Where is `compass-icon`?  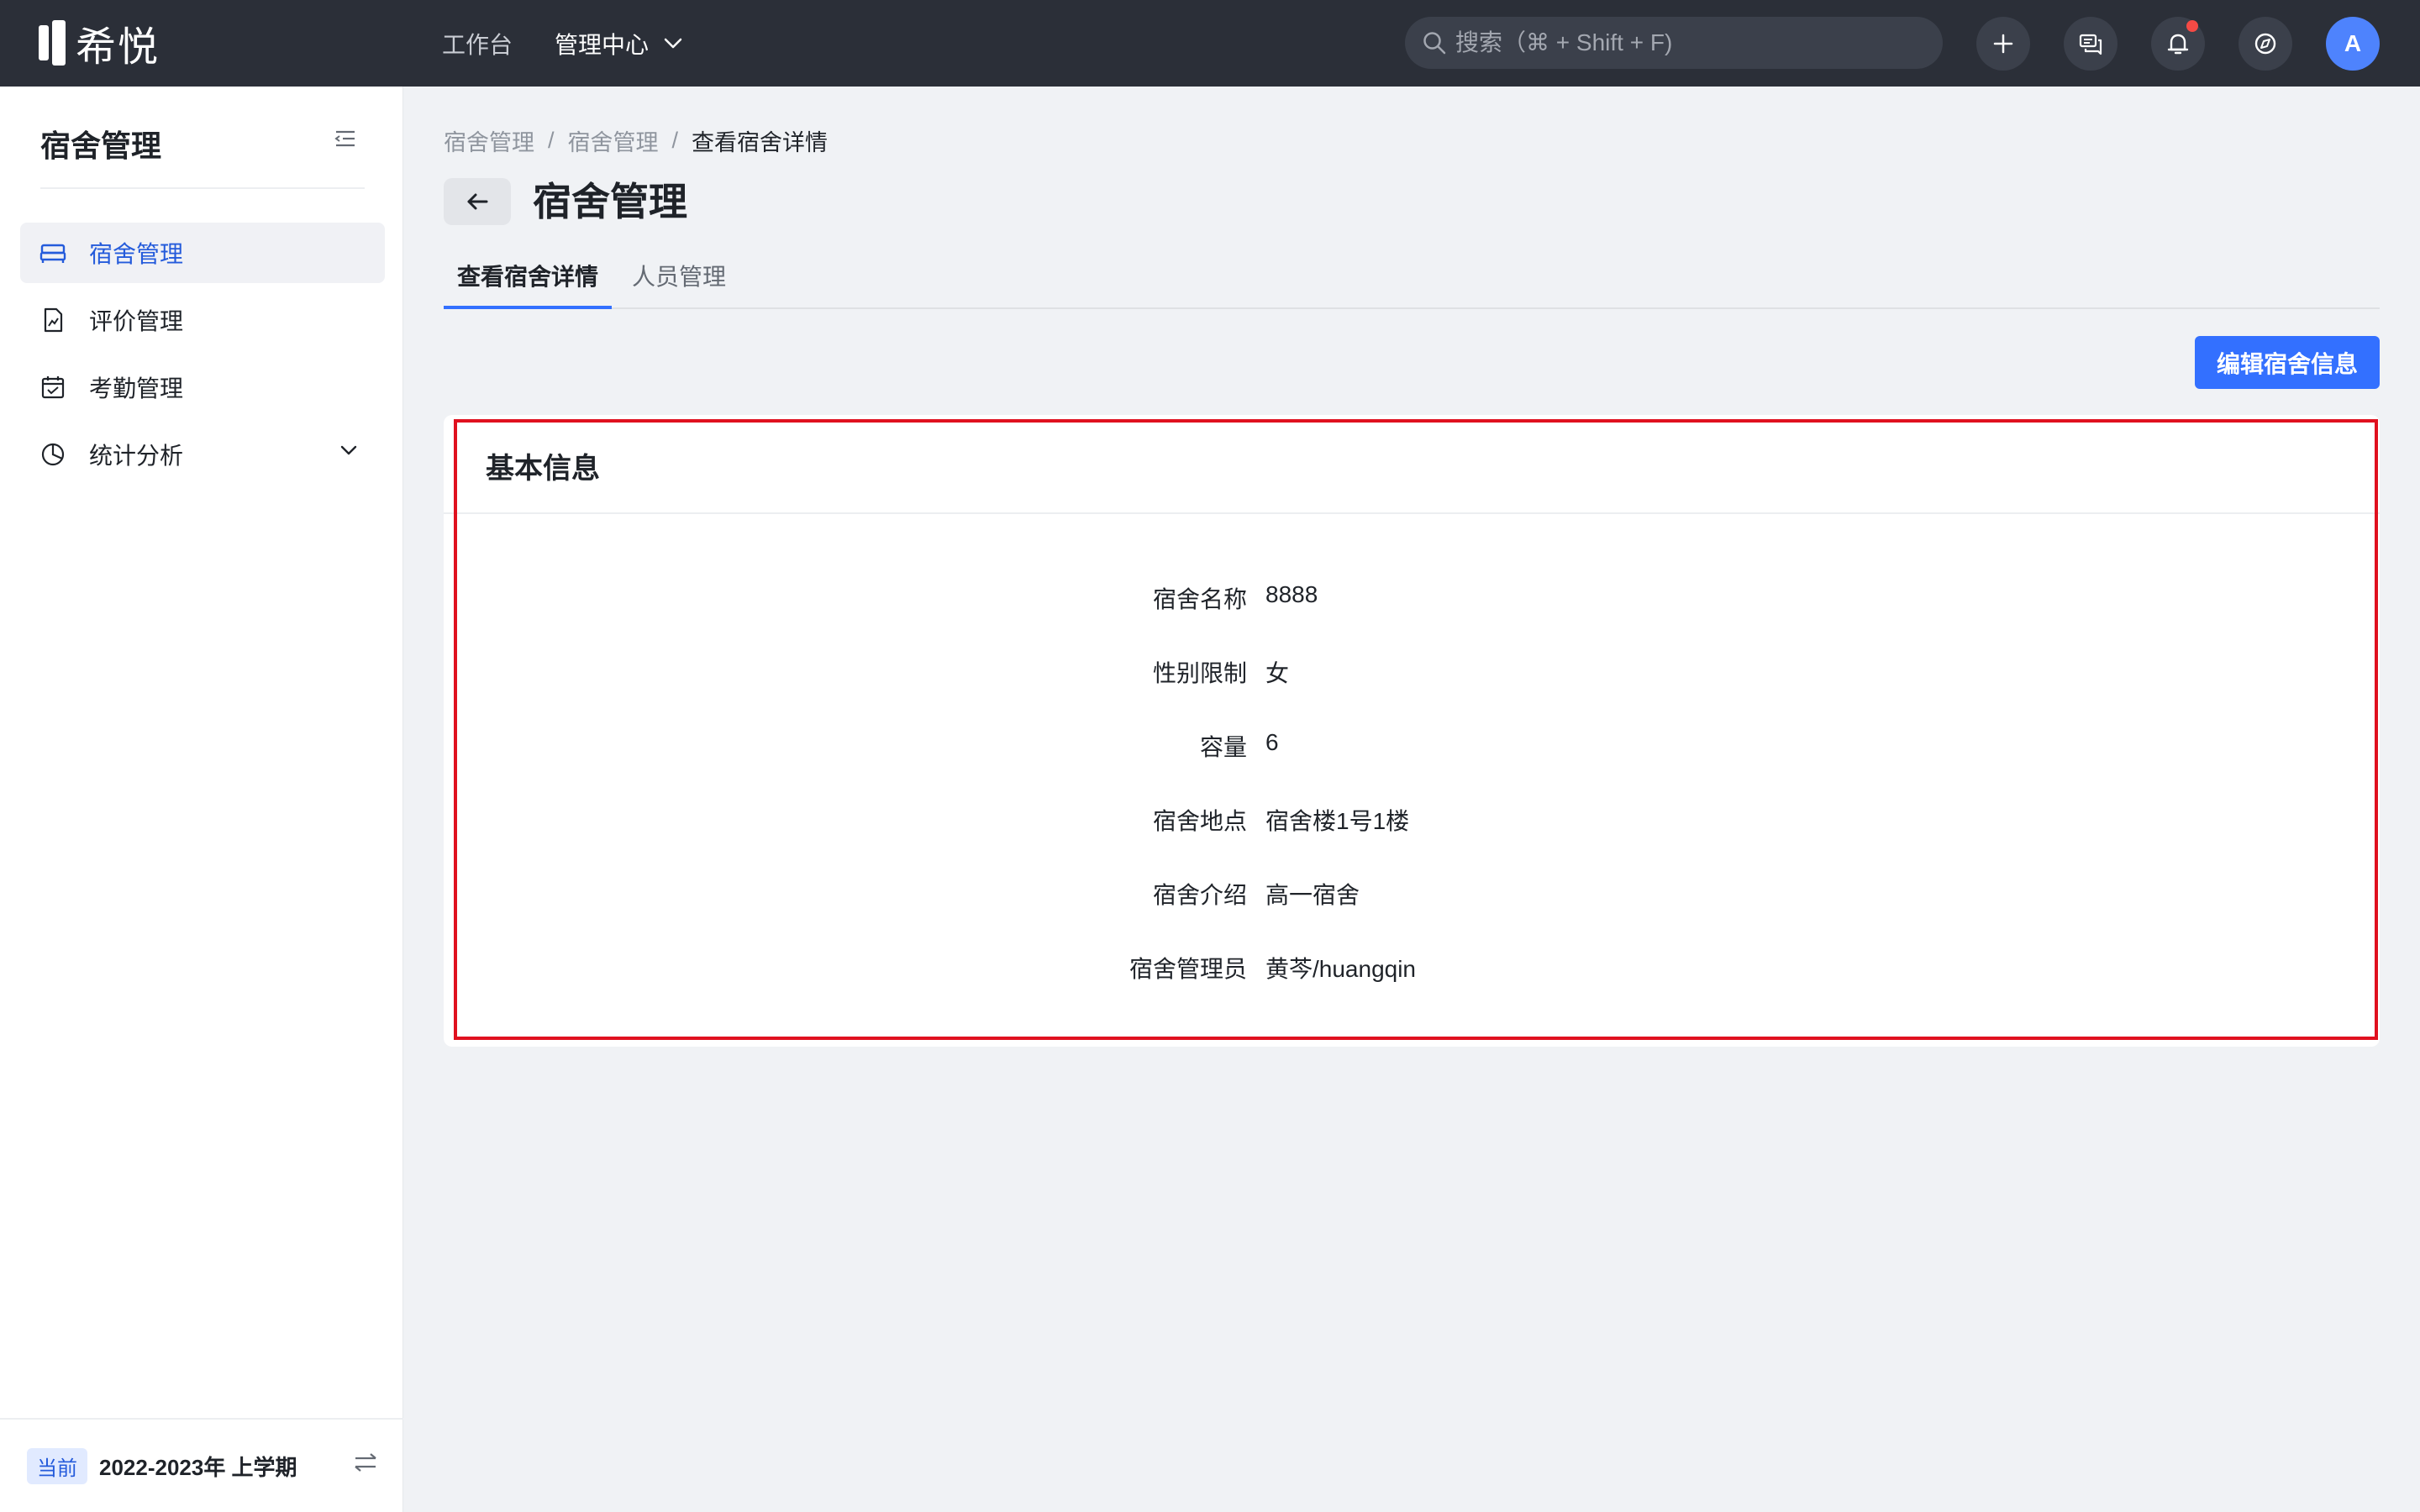 compass-icon is located at coordinates (2265, 44).